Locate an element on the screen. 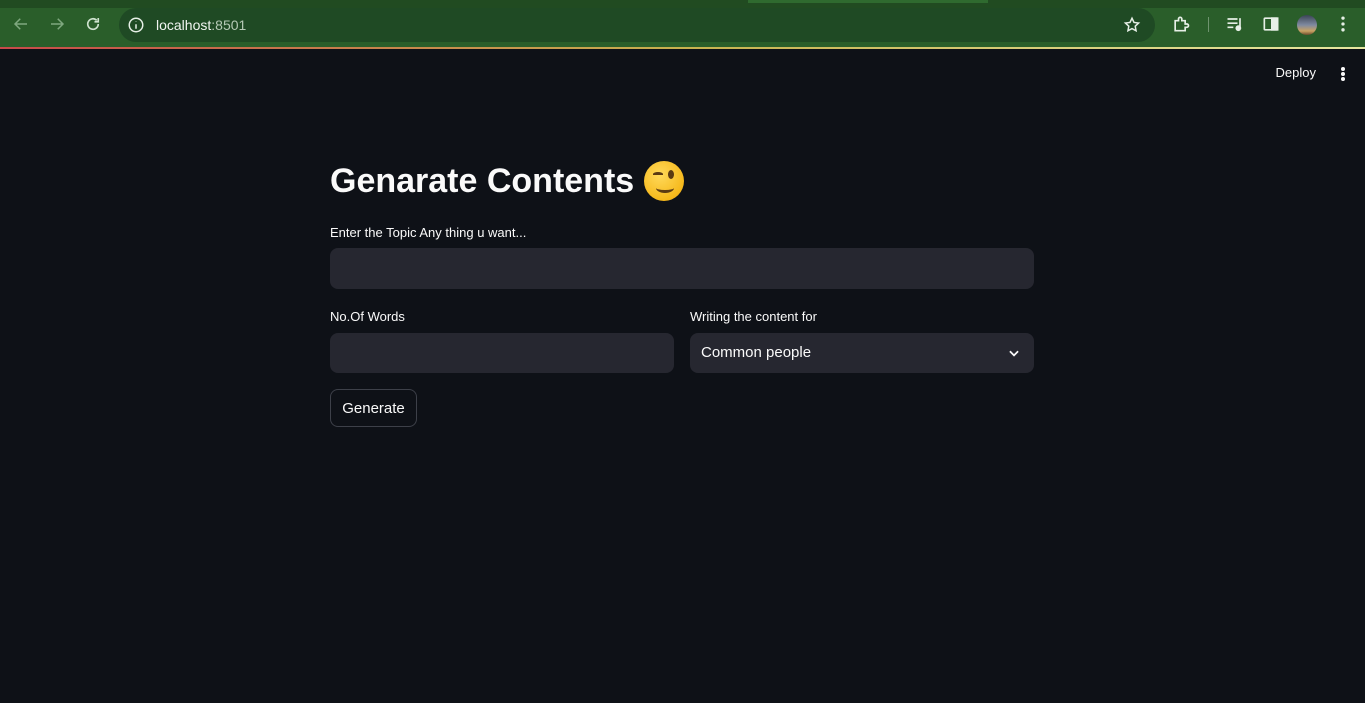 The height and width of the screenshot is (703, 1365). toolbar-divider is located at coordinates (1208, 24).